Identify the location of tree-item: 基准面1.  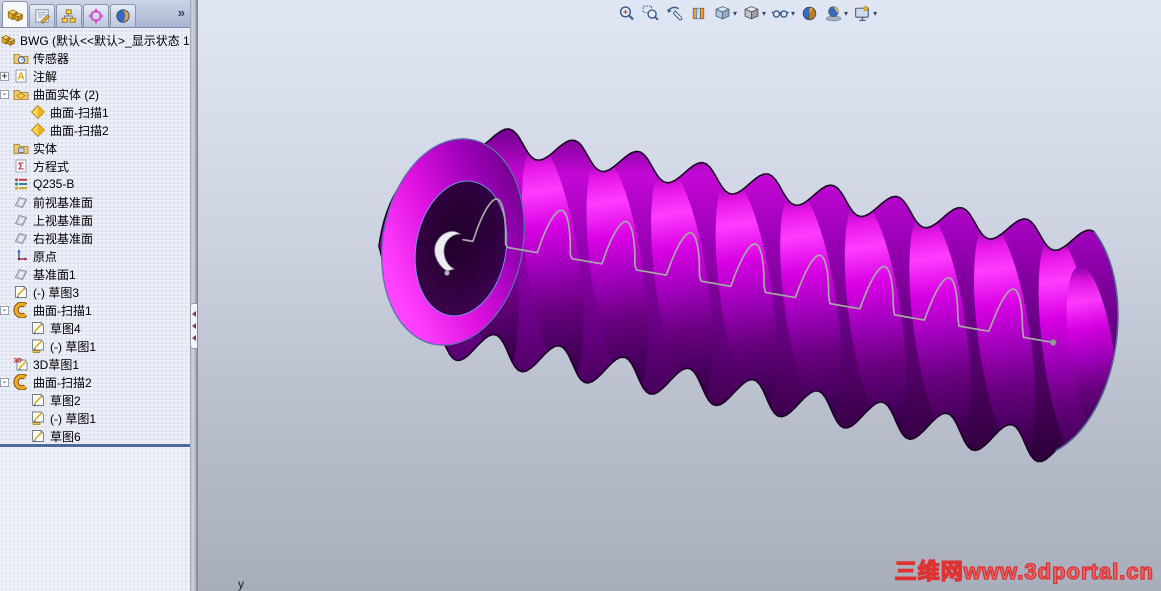
(95, 274).